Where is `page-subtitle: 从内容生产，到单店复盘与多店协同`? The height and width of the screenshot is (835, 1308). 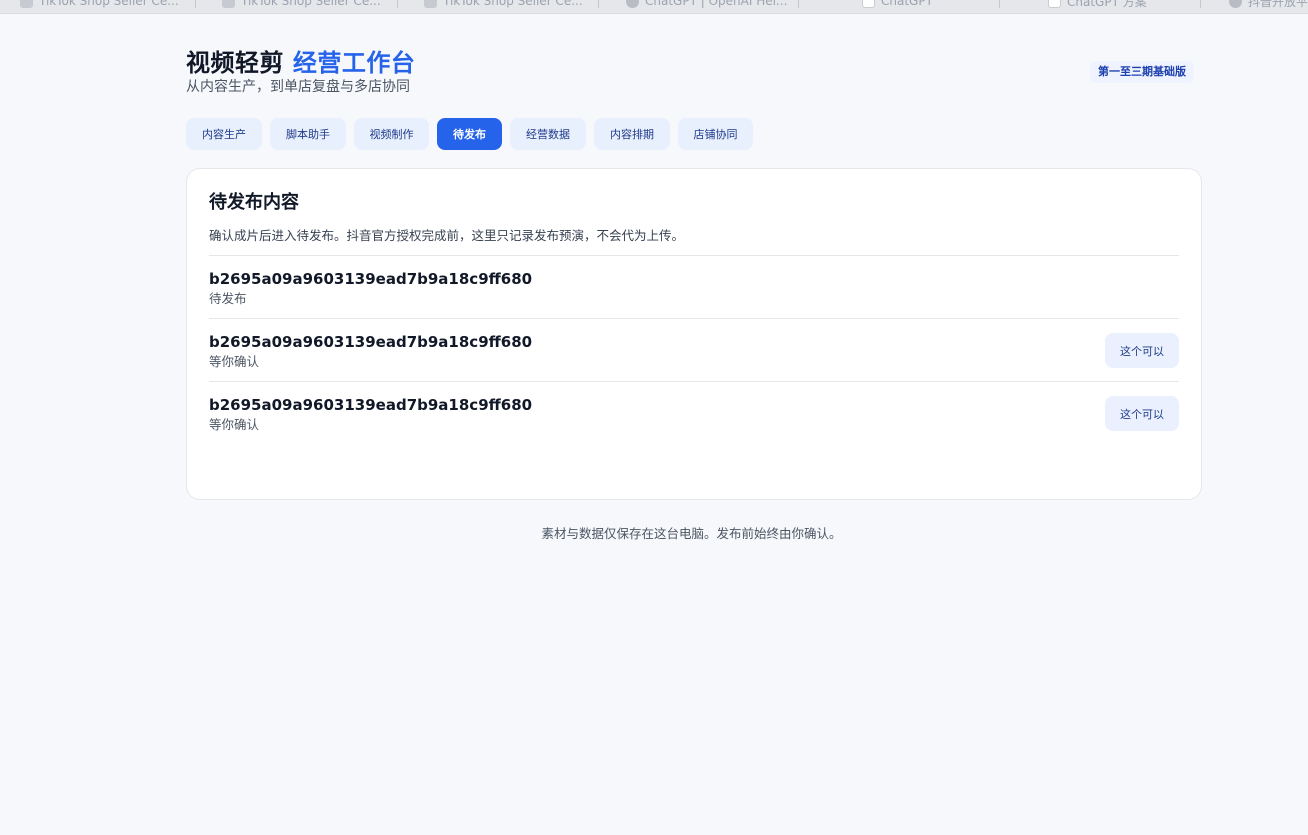
page-subtitle: 从内容生产，到单店复盘与多店协同 is located at coordinates (298, 87).